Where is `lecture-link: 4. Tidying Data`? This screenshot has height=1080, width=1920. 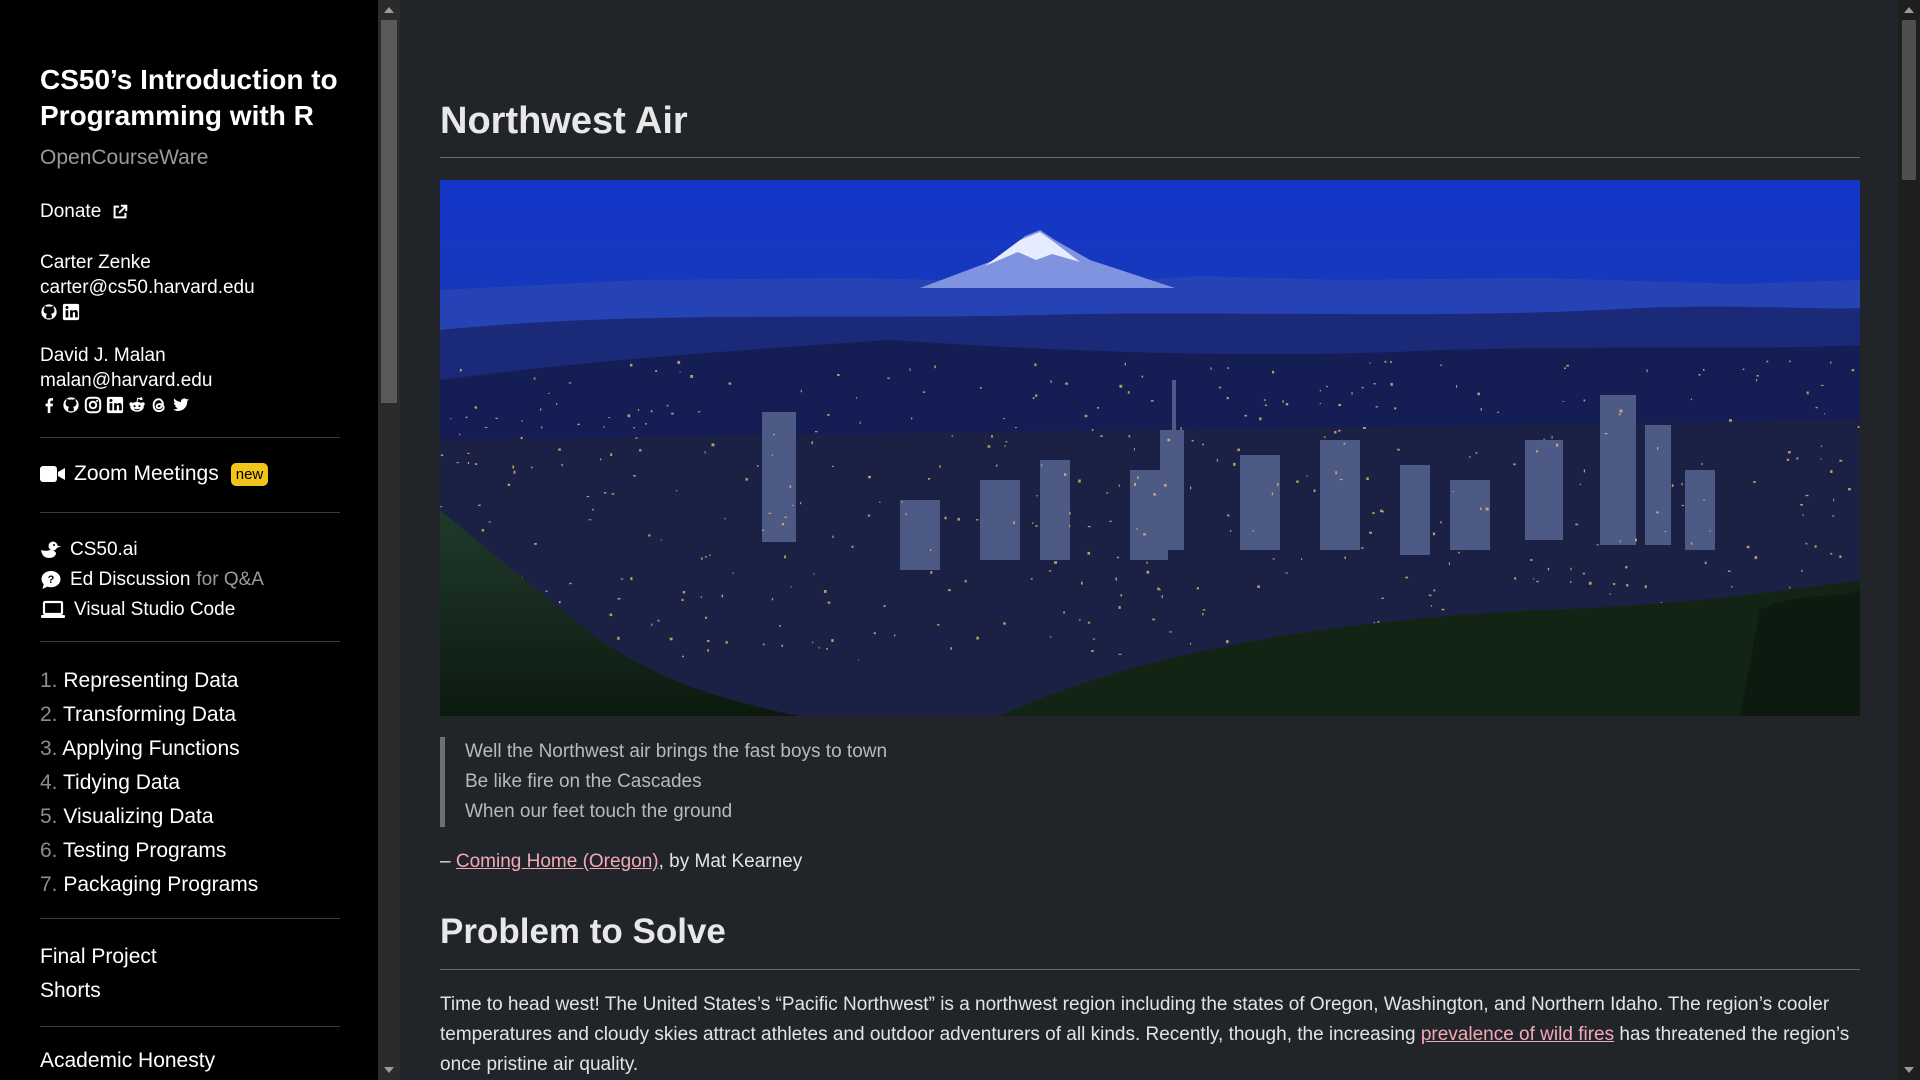
lecture-link: 4. Tidying Data is located at coordinates (149, 783).